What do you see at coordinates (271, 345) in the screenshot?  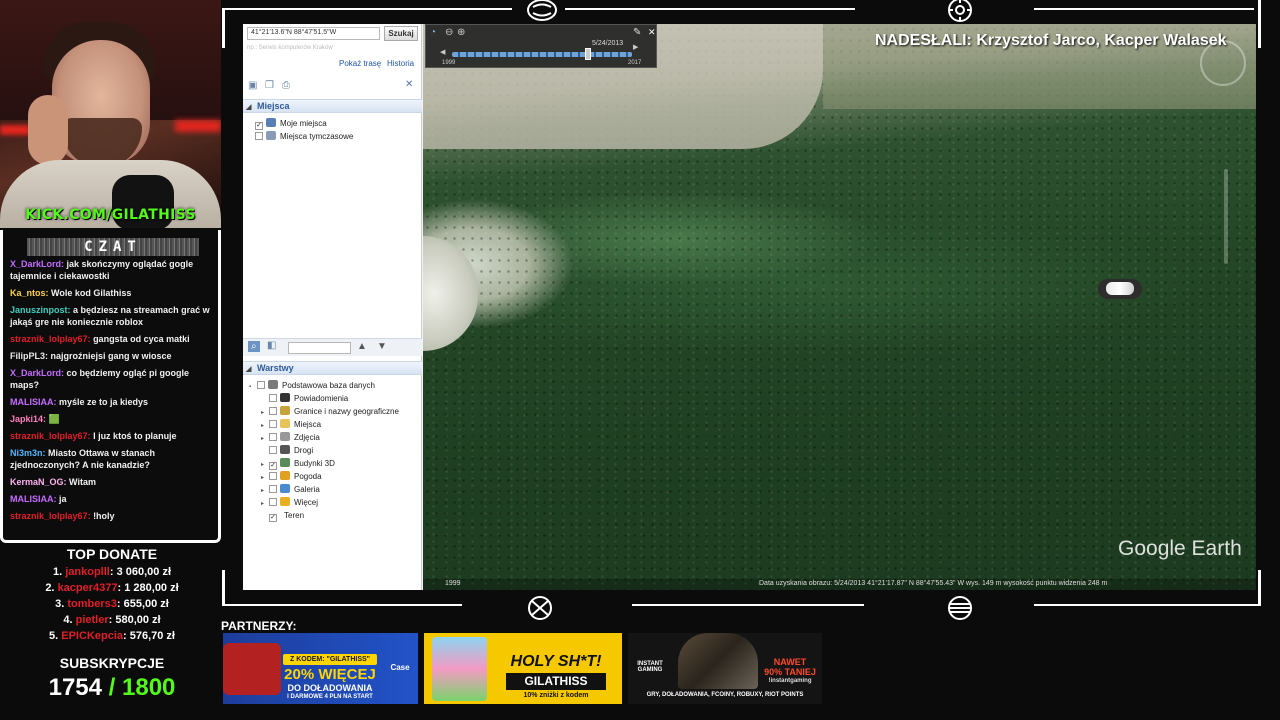 I see `panel-icon: ◧` at bounding box center [271, 345].